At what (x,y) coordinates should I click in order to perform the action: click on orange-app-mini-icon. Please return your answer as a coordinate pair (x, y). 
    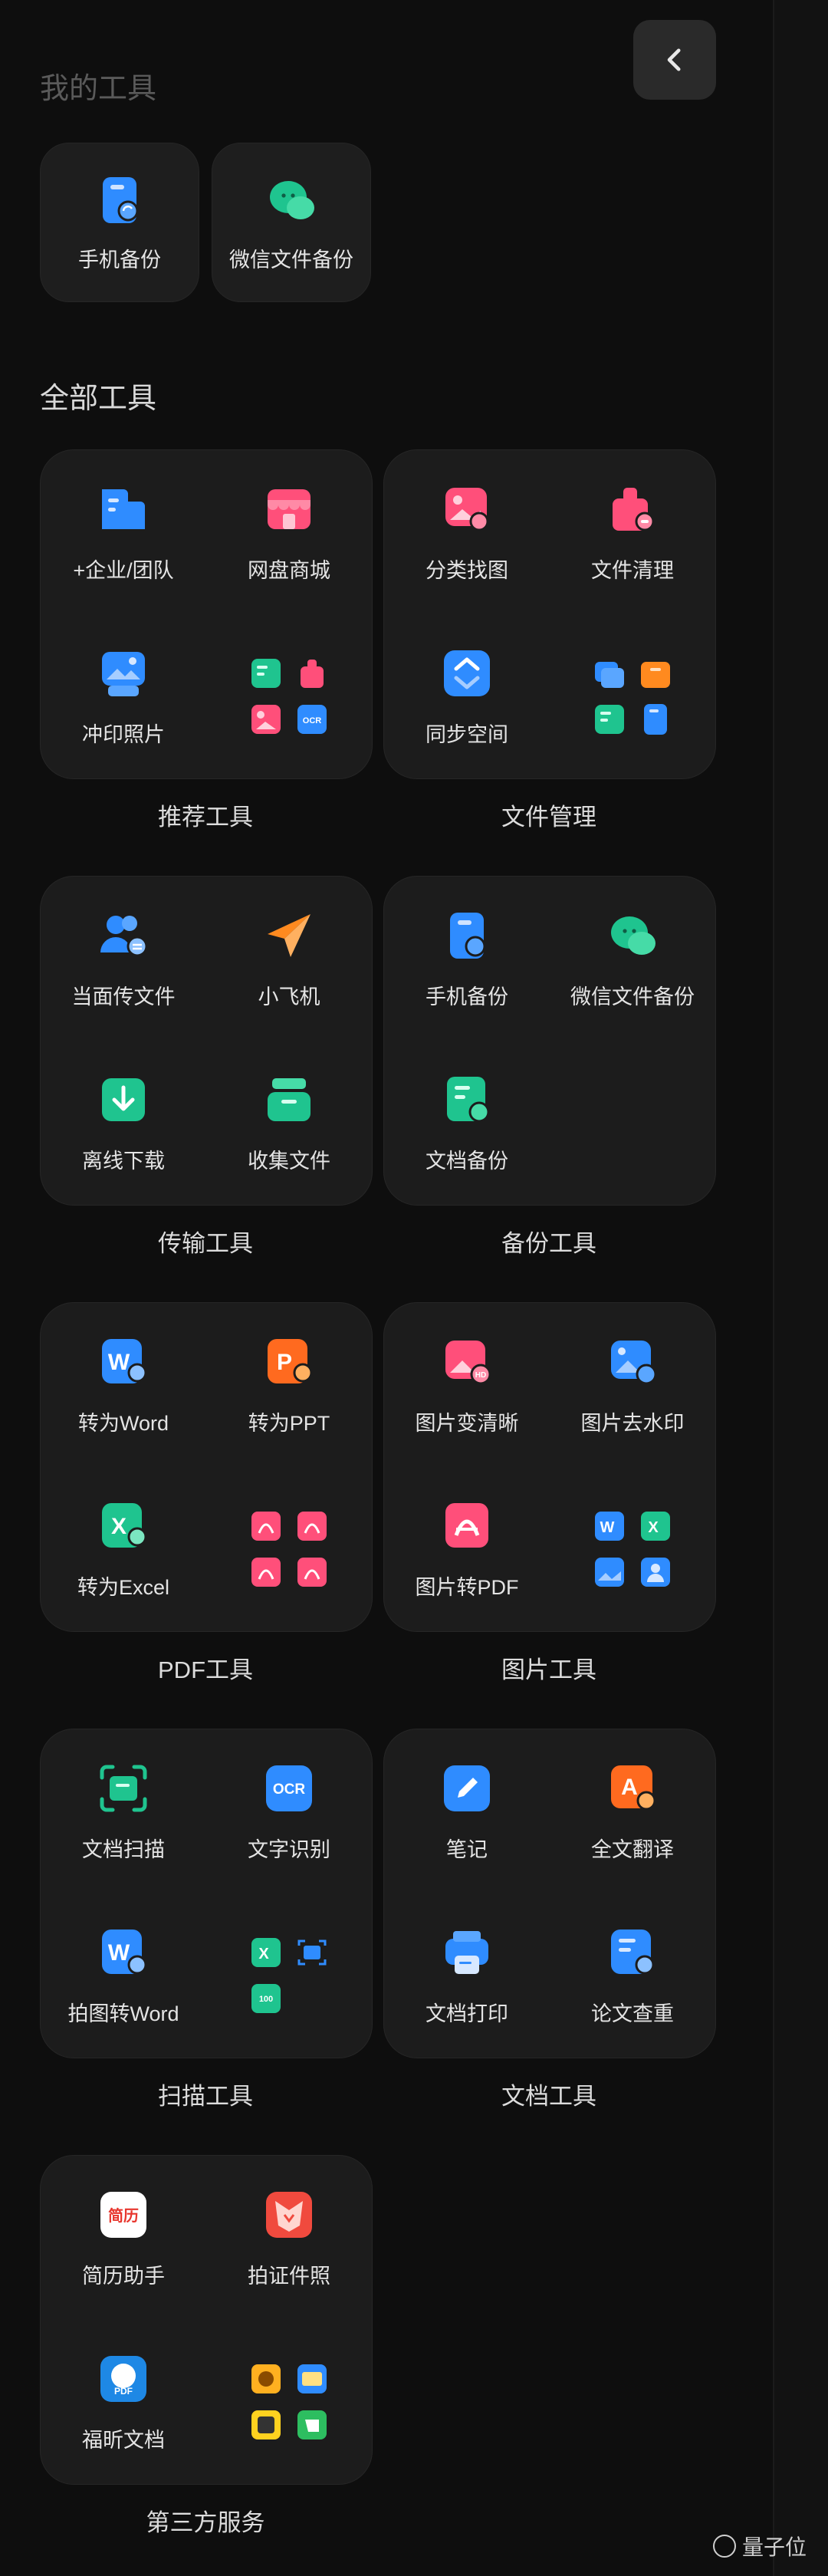
    Looking at the image, I should click on (266, 2378).